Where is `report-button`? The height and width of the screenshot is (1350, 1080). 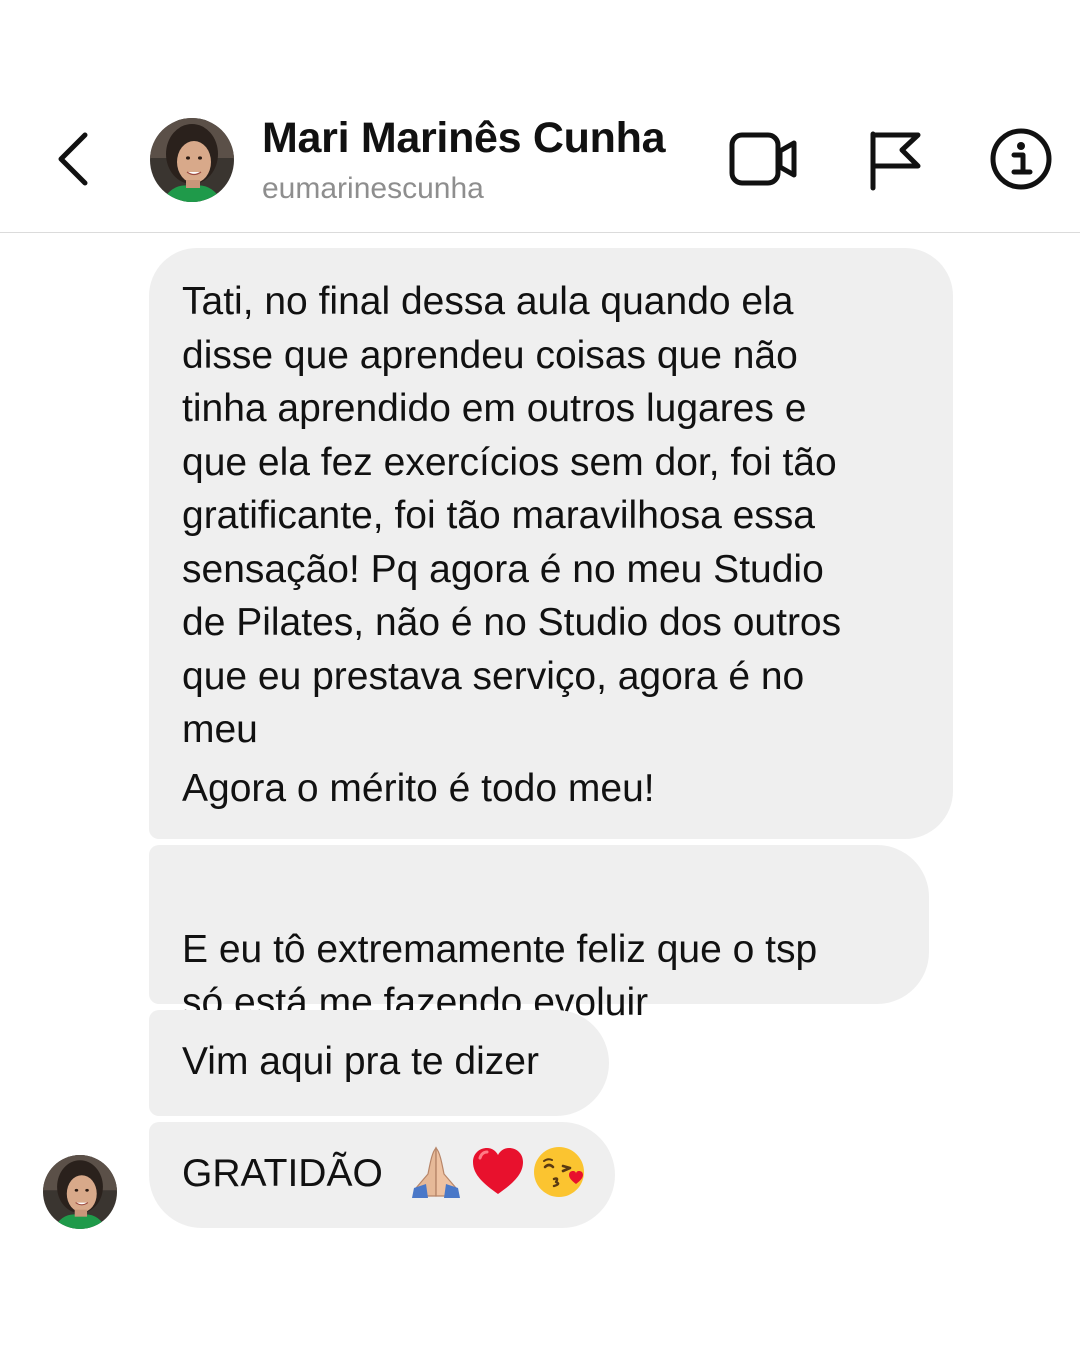 report-button is located at coordinates (894, 159).